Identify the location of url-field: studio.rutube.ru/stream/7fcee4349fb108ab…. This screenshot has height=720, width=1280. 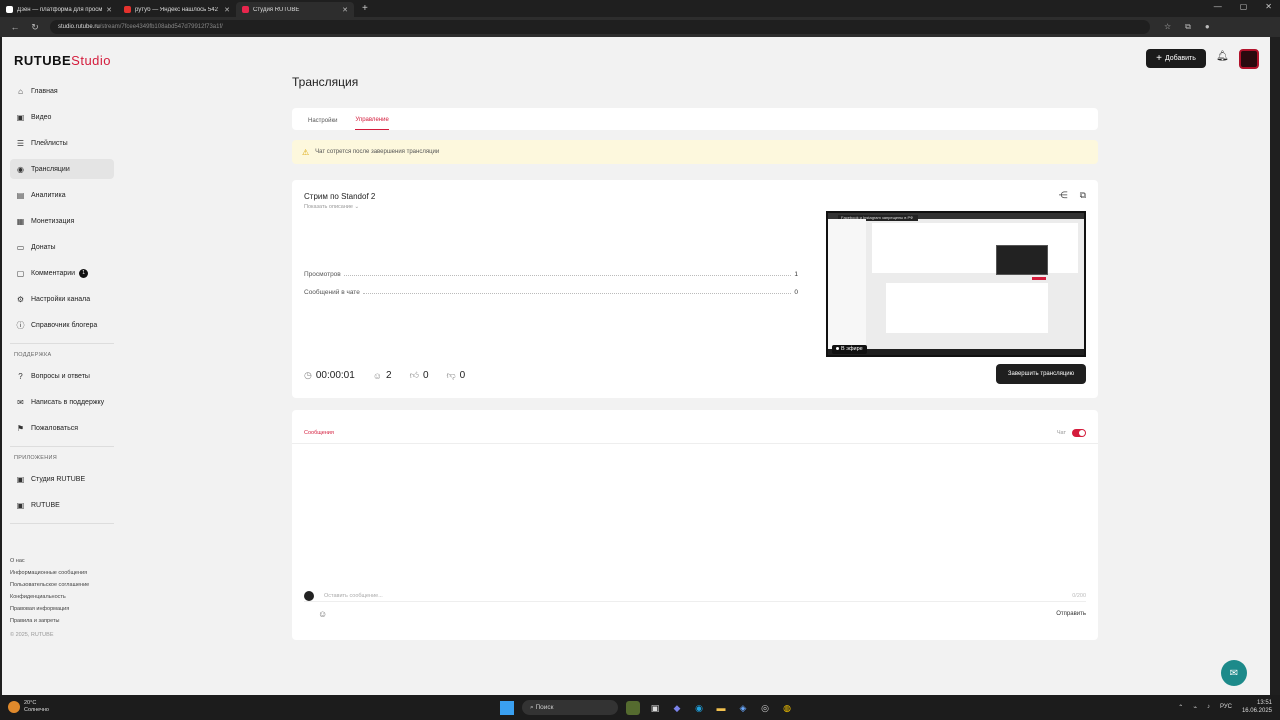
(600, 27).